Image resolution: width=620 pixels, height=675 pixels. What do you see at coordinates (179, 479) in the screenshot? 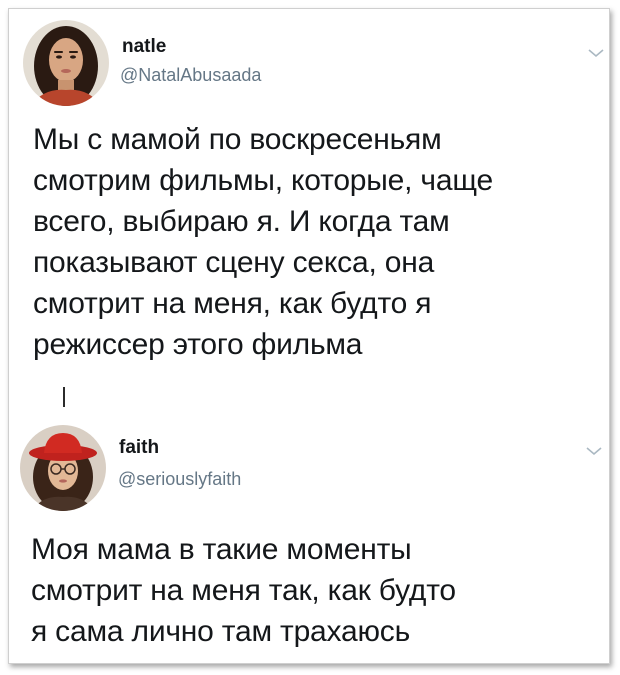
I see `author-handle: @seriouslyfaith` at bounding box center [179, 479].